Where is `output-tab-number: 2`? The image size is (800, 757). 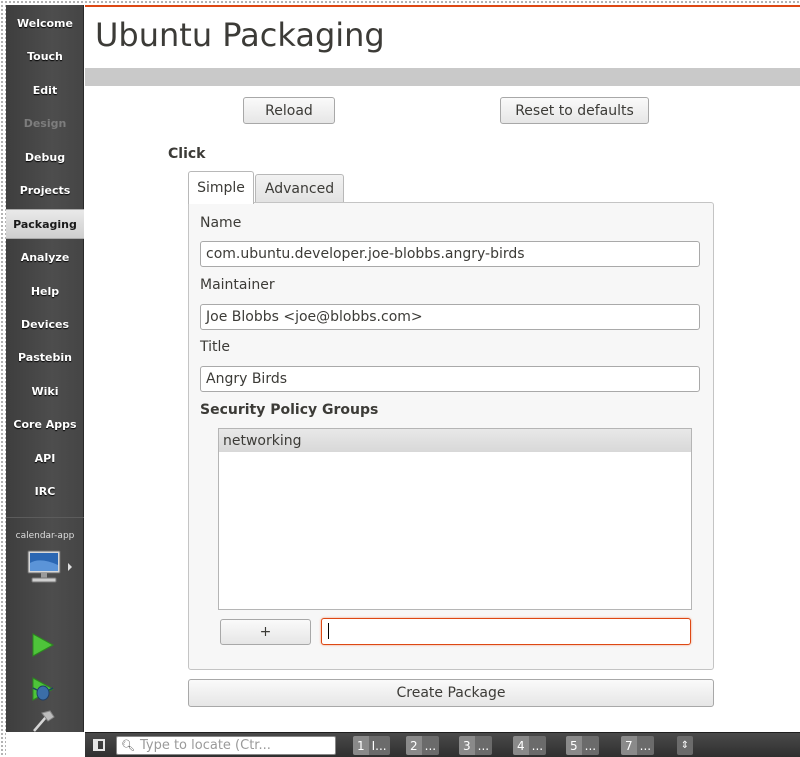 output-tab-number: 2 is located at coordinates (414, 745).